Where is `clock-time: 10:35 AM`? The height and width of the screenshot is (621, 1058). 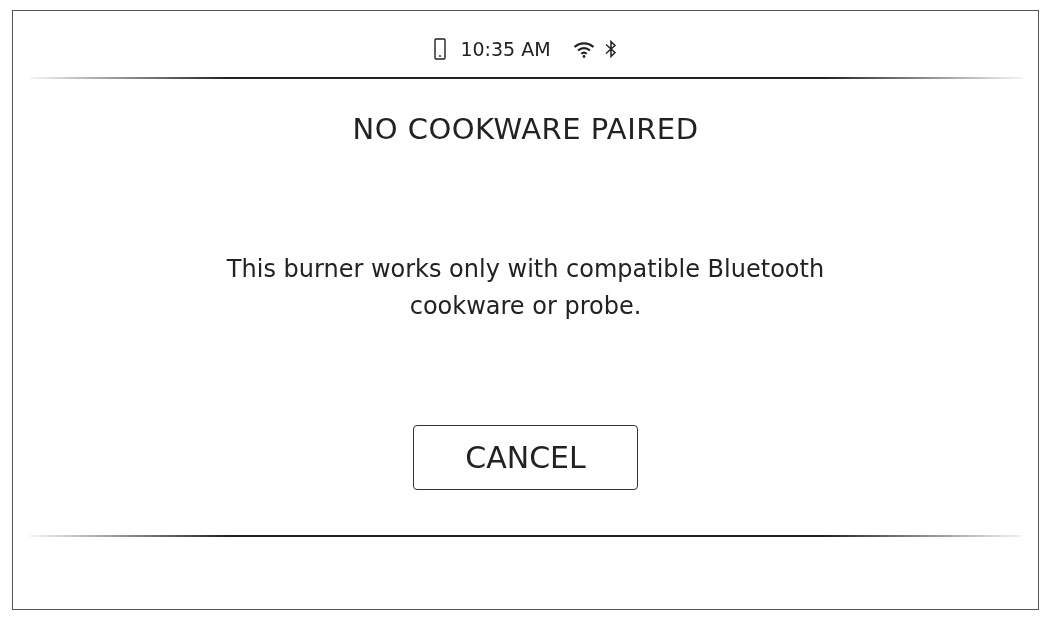
clock-time: 10:35 AM is located at coordinates (505, 49).